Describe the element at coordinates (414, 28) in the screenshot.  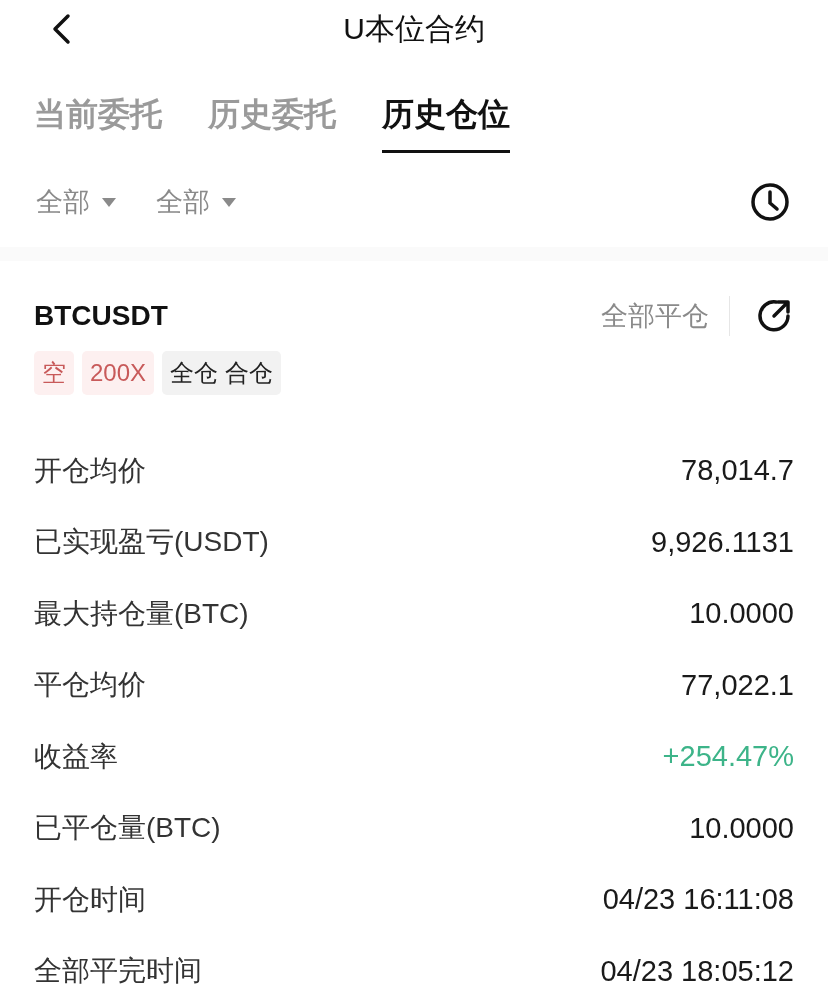
I see `page-title: U本位合约` at that location.